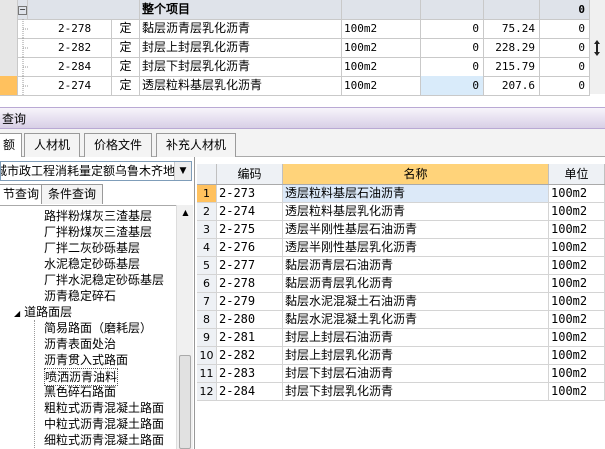 This screenshot has width=605, height=449. What do you see at coordinates (250, 301) in the screenshot?
I see `quota-code: 2-279` at bounding box center [250, 301].